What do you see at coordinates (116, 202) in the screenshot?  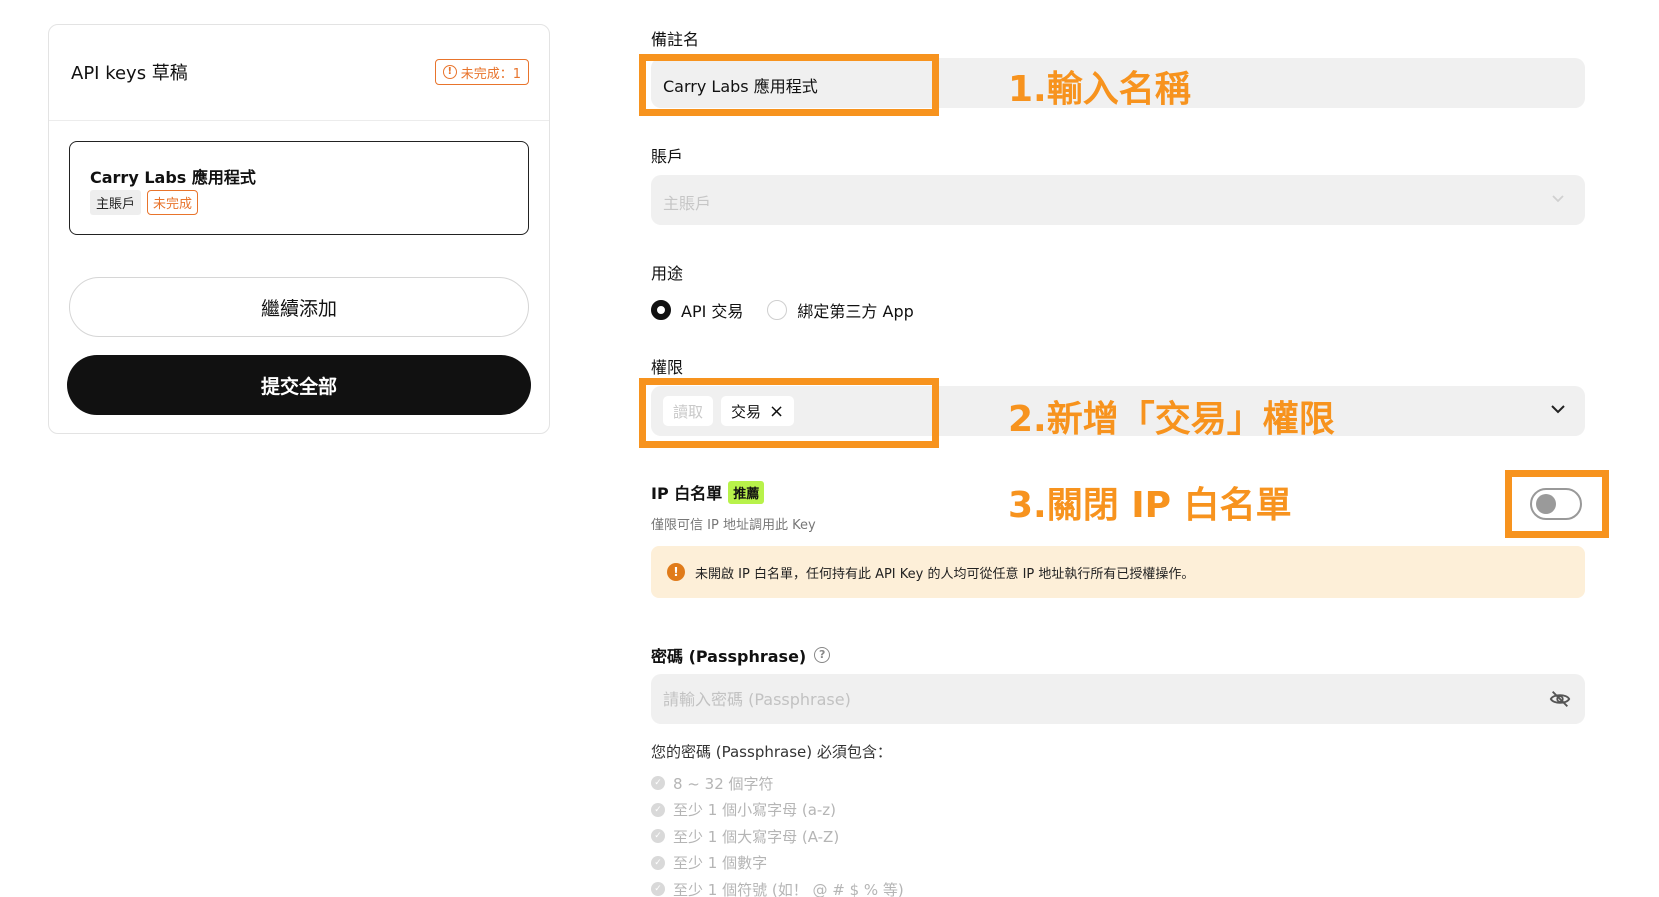 I see `account-tag: 主賬戶` at bounding box center [116, 202].